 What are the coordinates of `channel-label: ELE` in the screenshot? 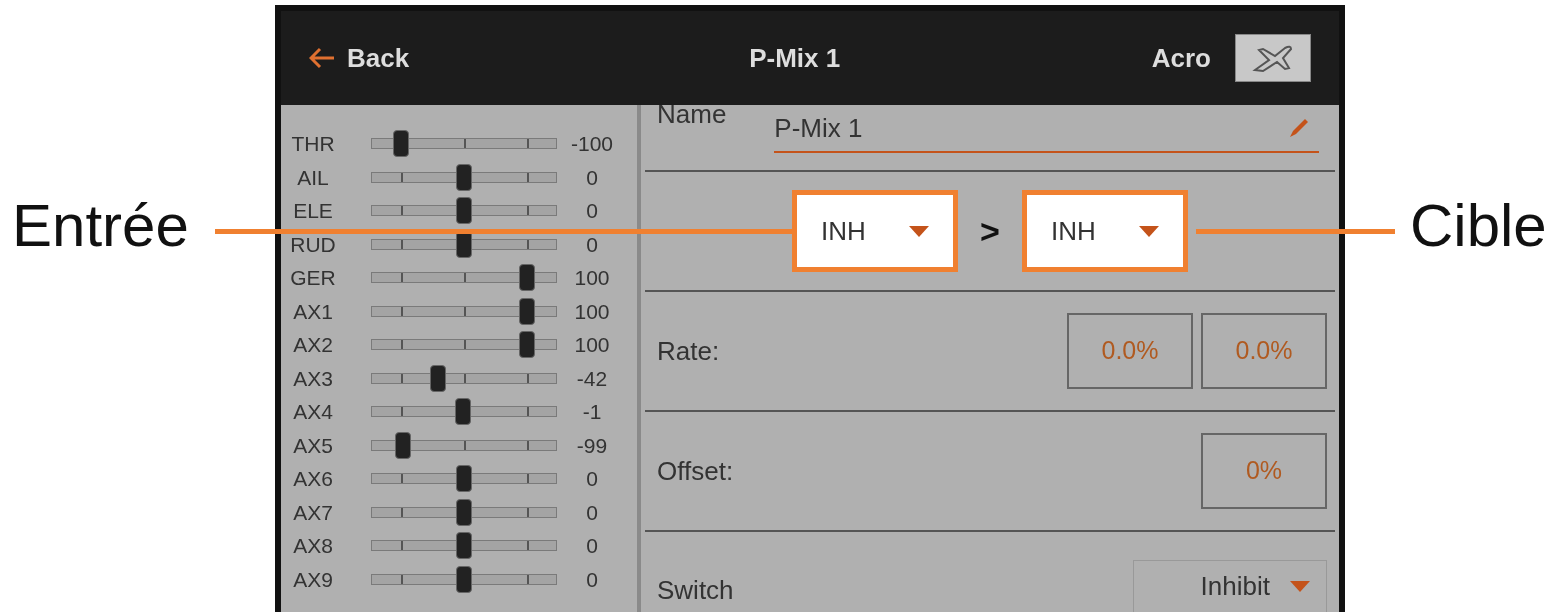 It's located at (313, 211).